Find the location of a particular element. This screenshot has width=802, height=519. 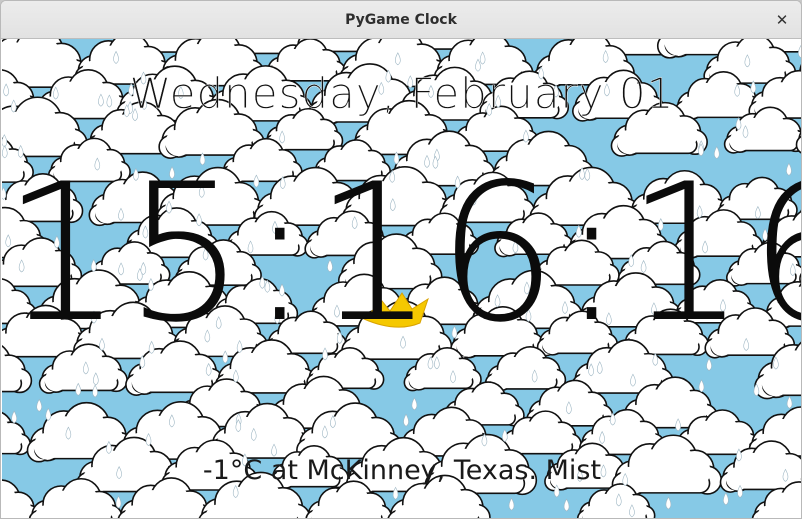

close-icon: ✕ is located at coordinates (782, 20).